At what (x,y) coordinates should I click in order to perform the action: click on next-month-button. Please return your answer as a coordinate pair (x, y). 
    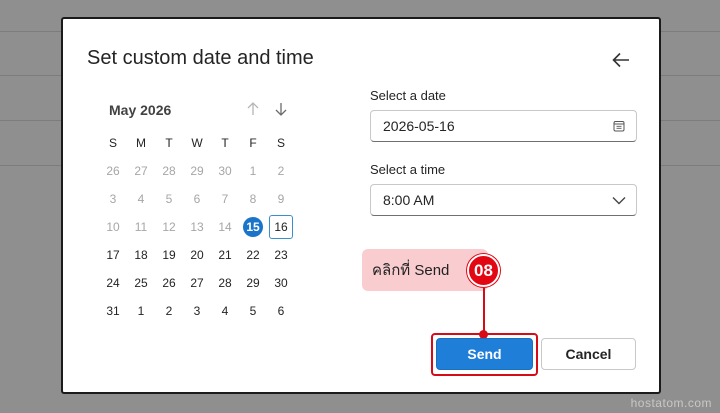
    Looking at the image, I should click on (281, 109).